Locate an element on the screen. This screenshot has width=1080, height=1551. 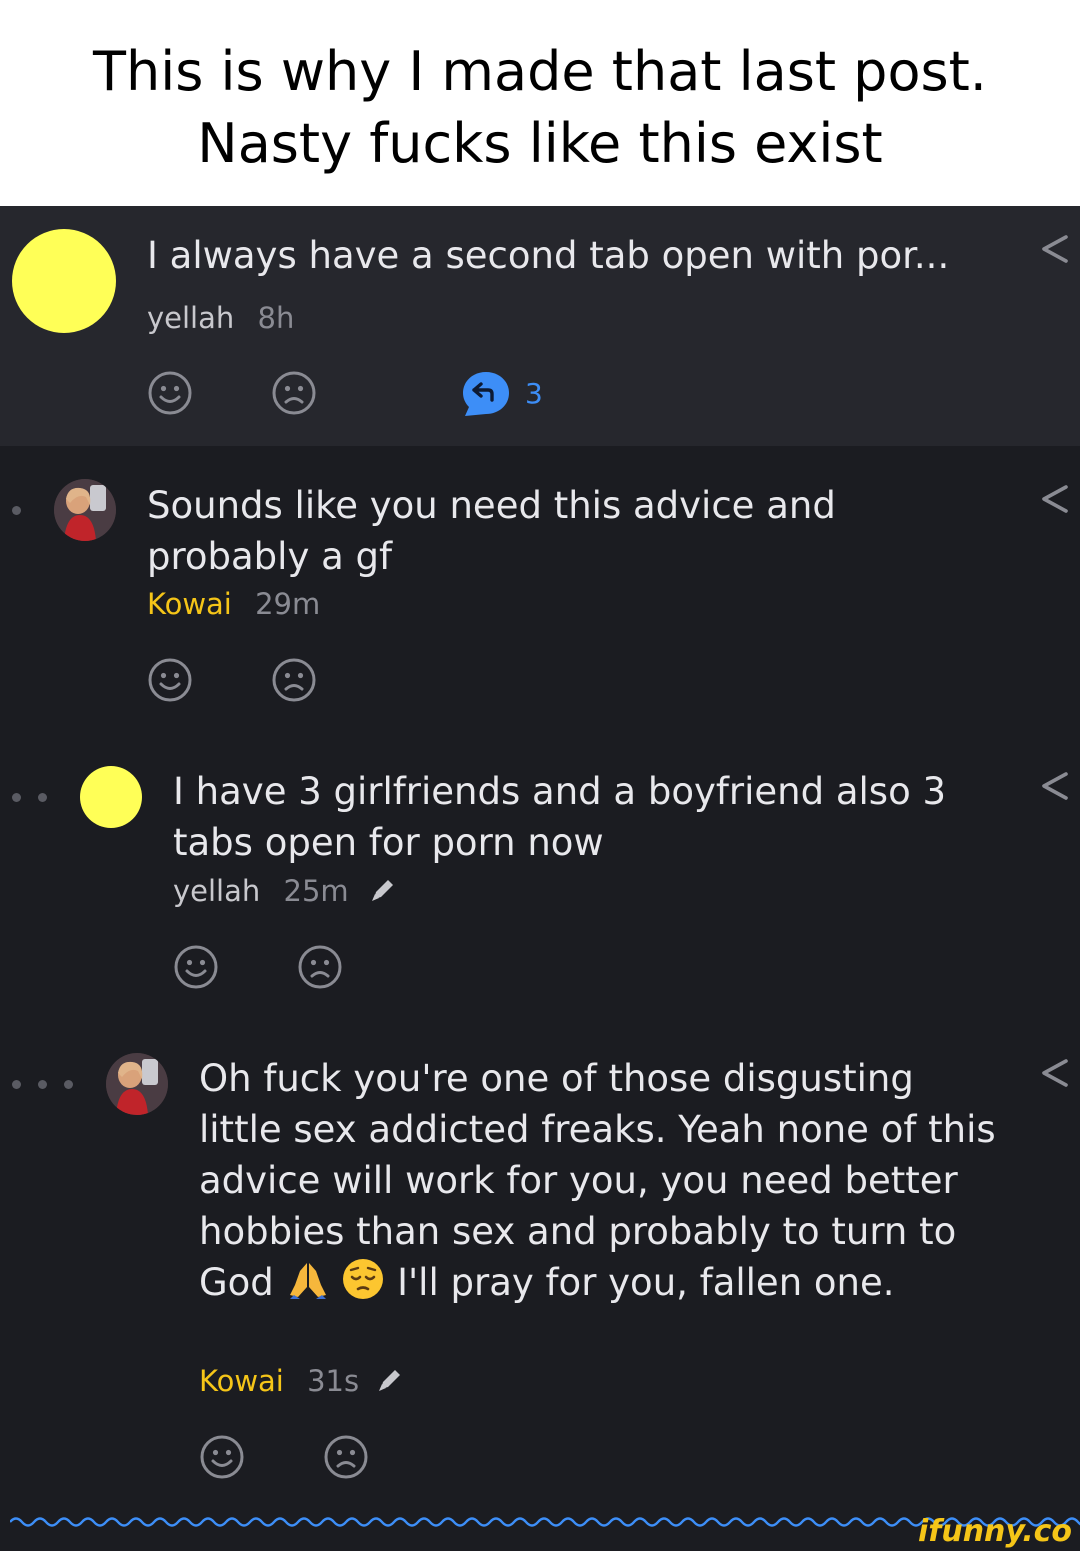
comment-meta: Kowai 31s is located at coordinates (279, 1381).